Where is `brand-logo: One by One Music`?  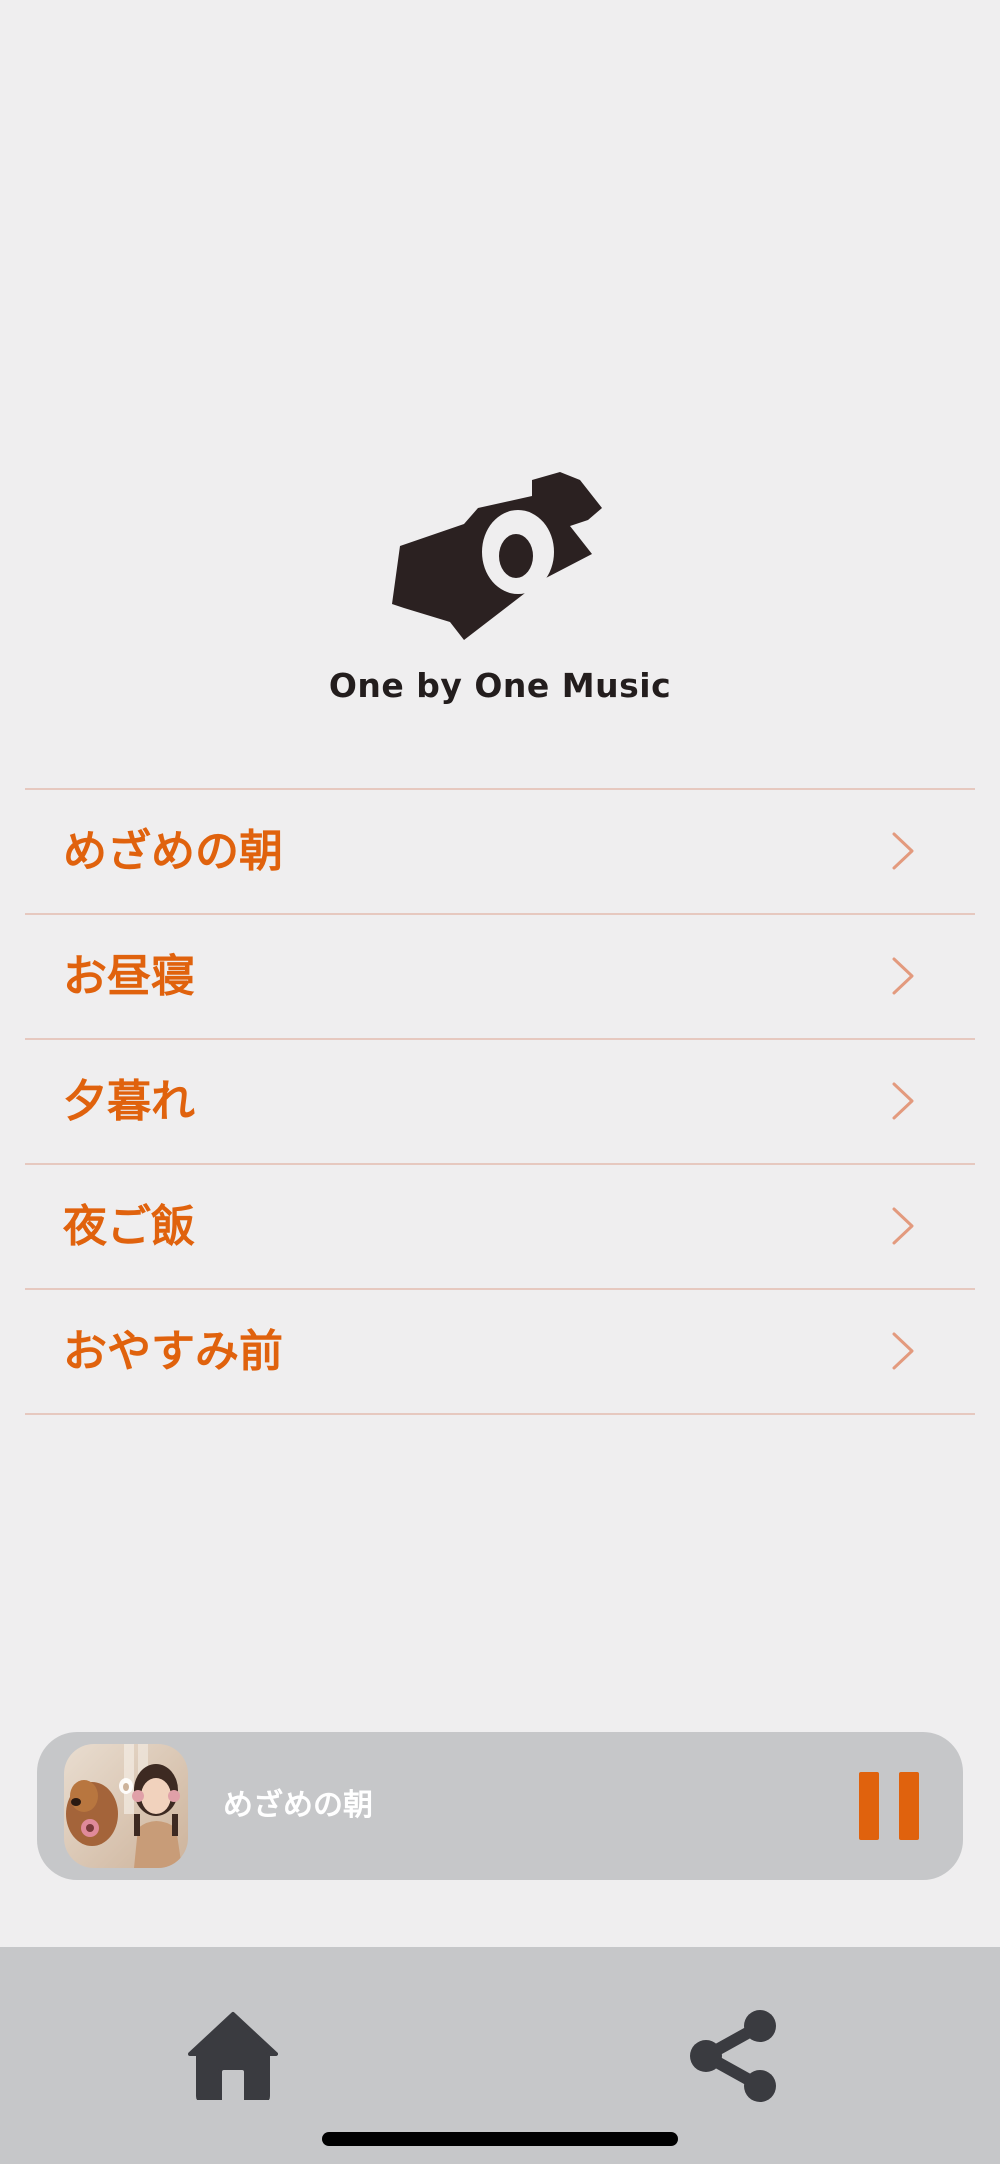
brand-logo: One by One Music is located at coordinates (500, 590).